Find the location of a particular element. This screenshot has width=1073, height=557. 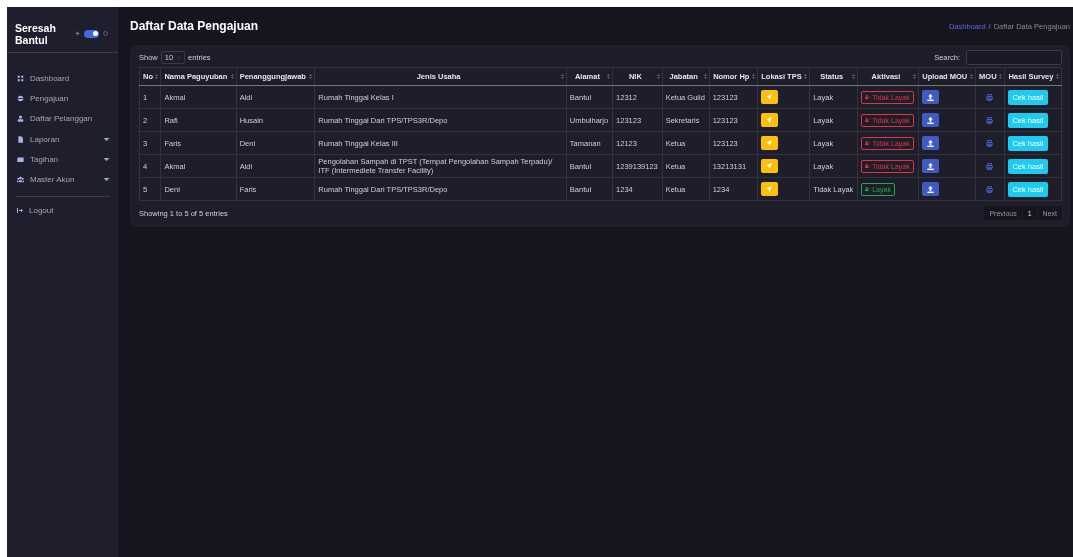

sidebar-item: Laporan is located at coordinates (63, 139).